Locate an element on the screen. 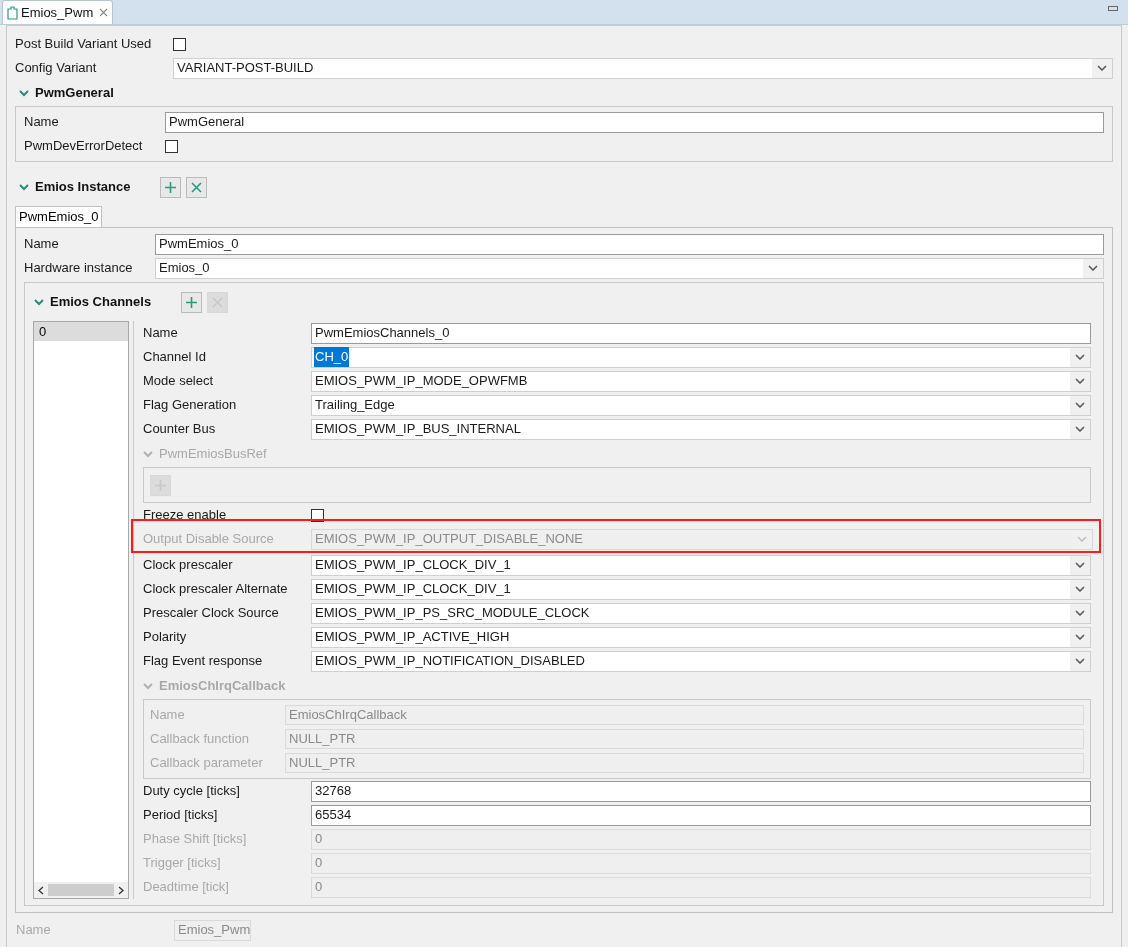 Image resolution: width=1128 pixels, height=947 pixels. scroll-right-icon is located at coordinates (121, 890).